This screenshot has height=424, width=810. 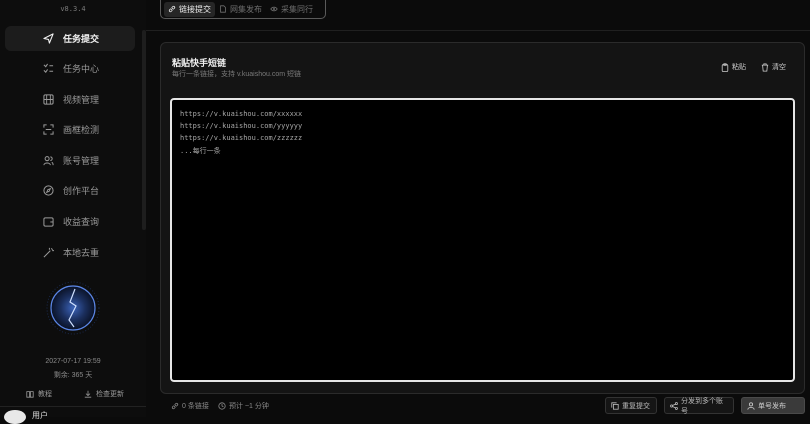 I want to click on resubmit-label: 重复提交, so click(x=636, y=406).